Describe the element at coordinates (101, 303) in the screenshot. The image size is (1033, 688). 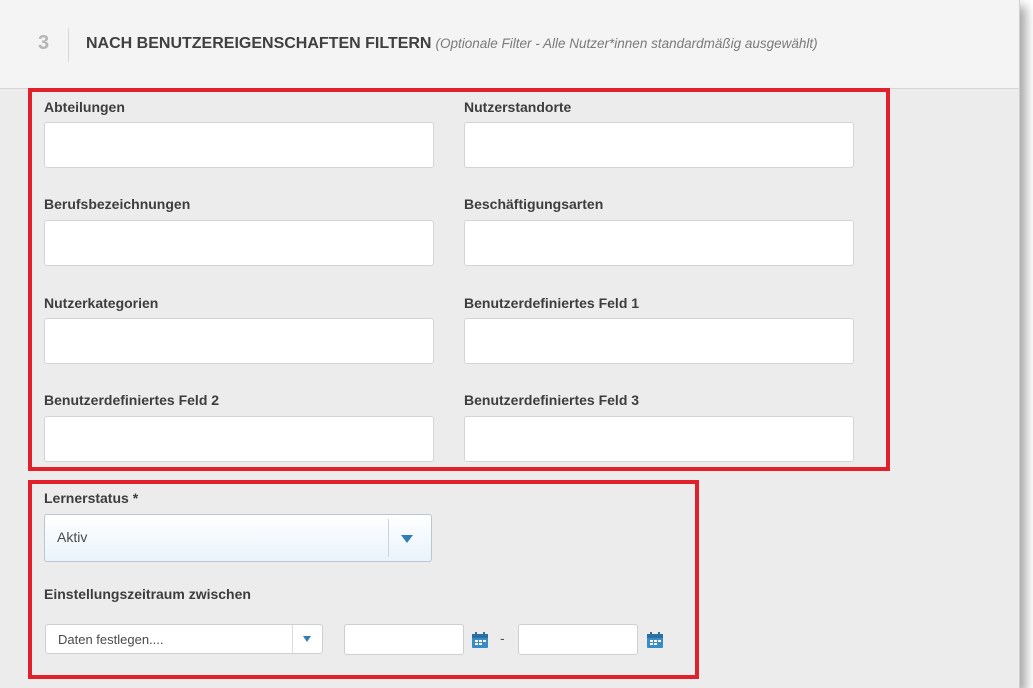
I see `user-categories-label: Nutzerkategorien` at that location.